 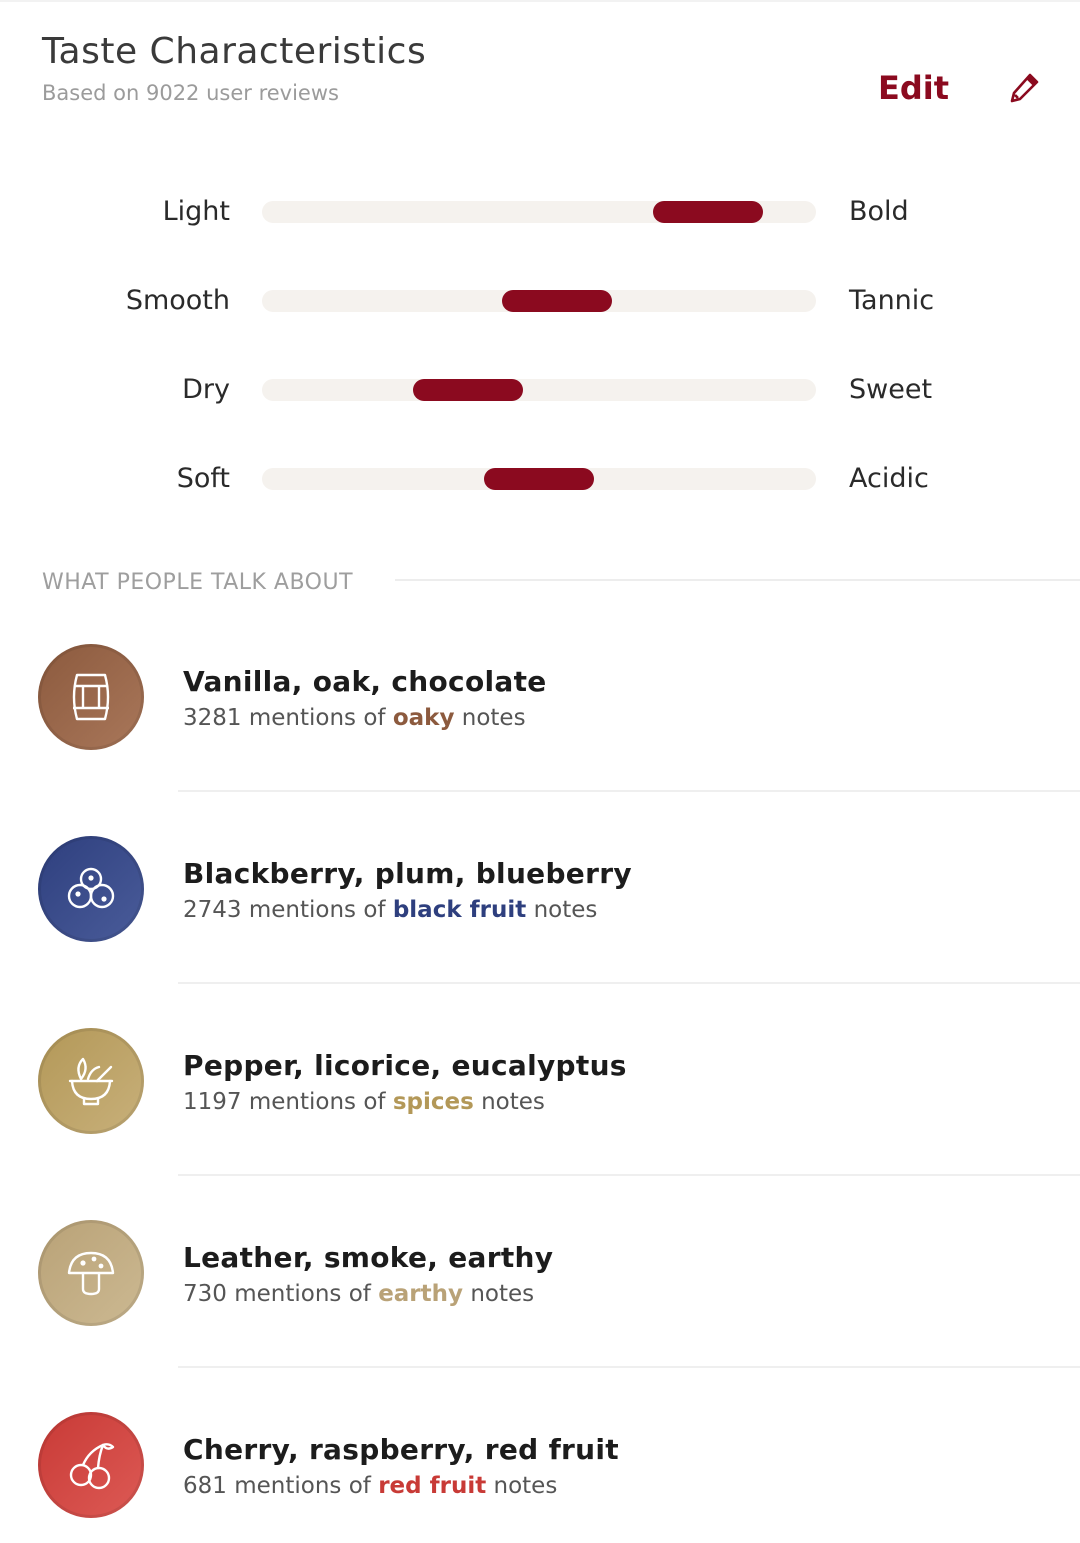 I want to click on taste-scale-row: Soft Acidic, so click(x=540, y=477).